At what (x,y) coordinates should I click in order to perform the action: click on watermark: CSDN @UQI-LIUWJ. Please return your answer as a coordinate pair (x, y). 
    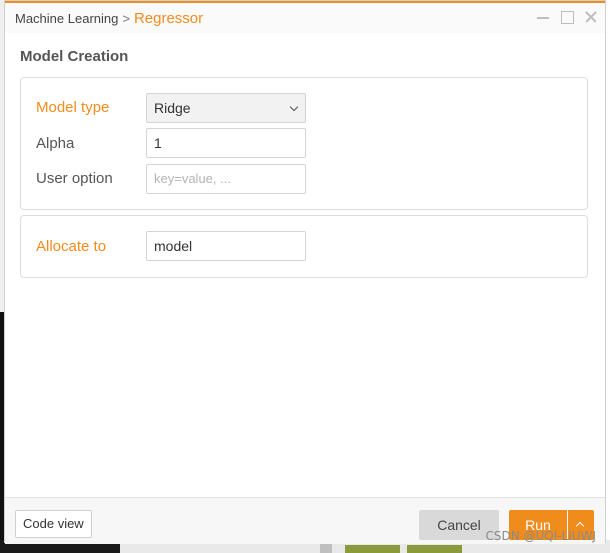
    Looking at the image, I should click on (540, 536).